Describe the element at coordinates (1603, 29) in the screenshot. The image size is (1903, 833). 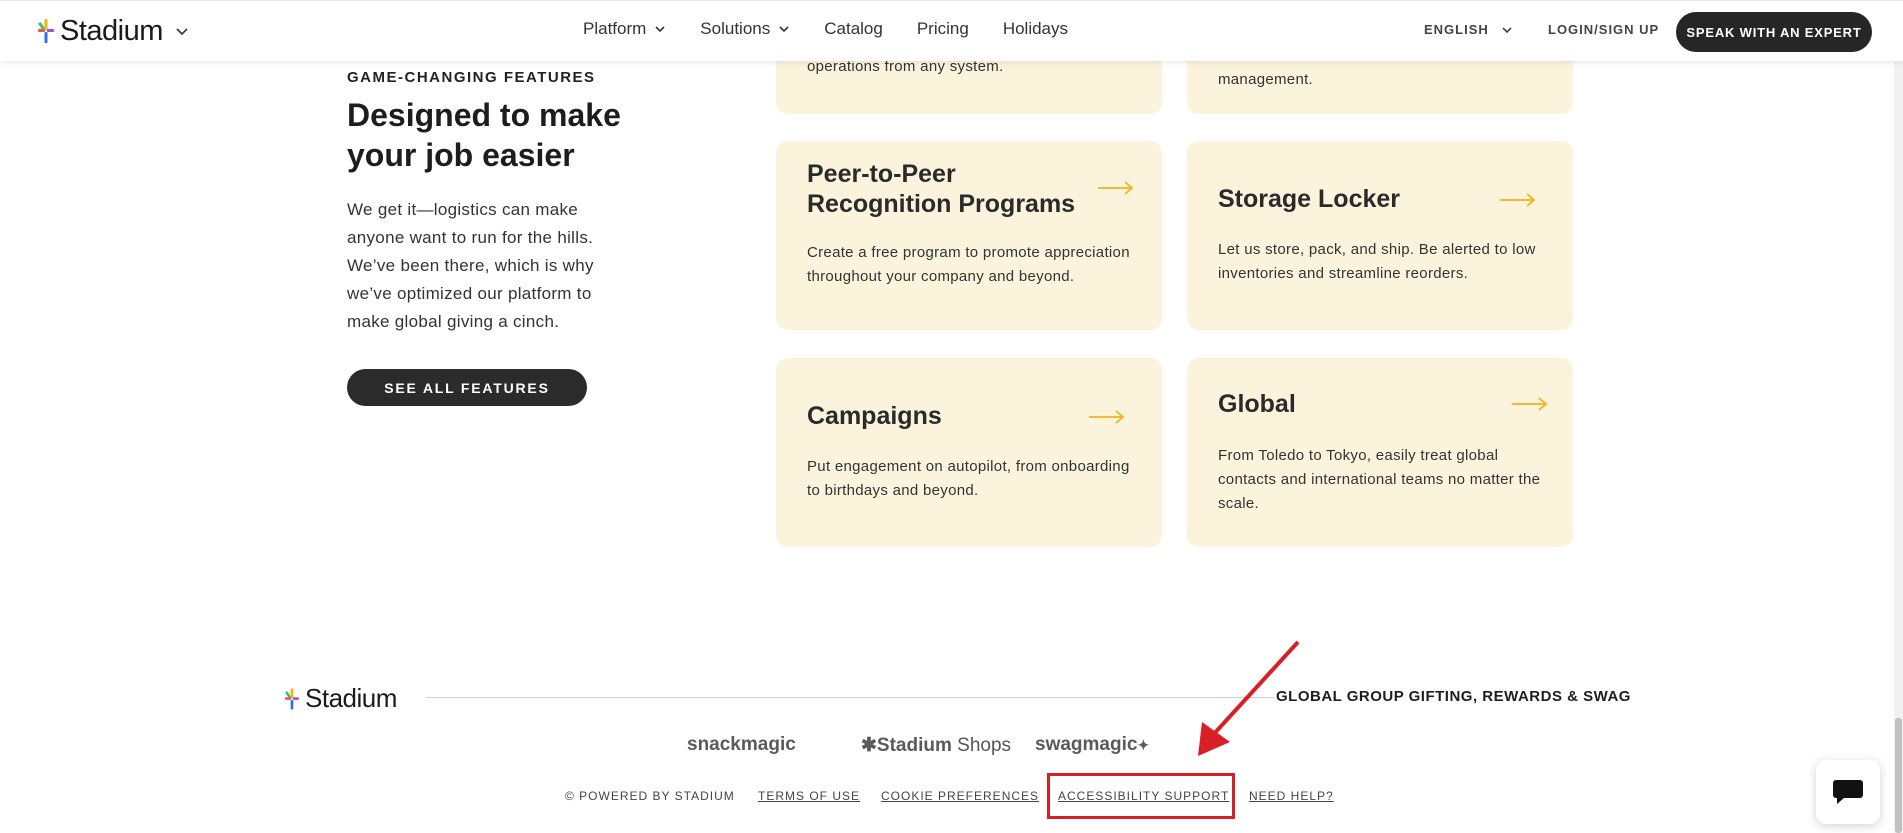
I see `login-signup-link: LOGIN/SIGN UP` at that location.